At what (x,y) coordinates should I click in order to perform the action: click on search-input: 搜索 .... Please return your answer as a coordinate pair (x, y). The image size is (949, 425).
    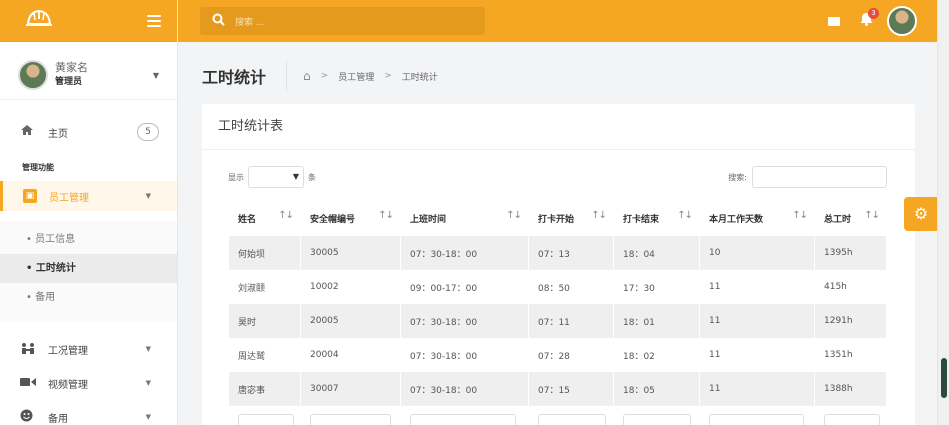
    Looking at the image, I should click on (249, 21).